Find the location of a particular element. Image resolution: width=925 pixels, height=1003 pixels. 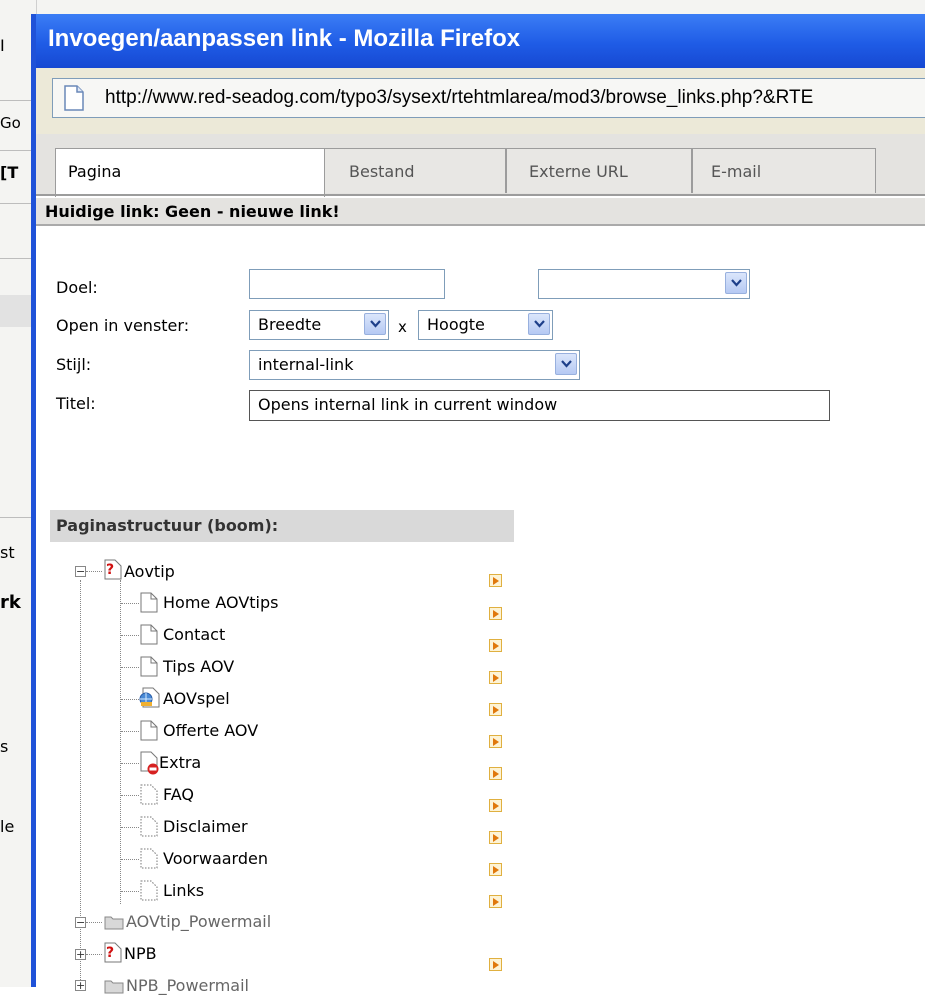

bg-fragment: [T is located at coordinates (9, 172).